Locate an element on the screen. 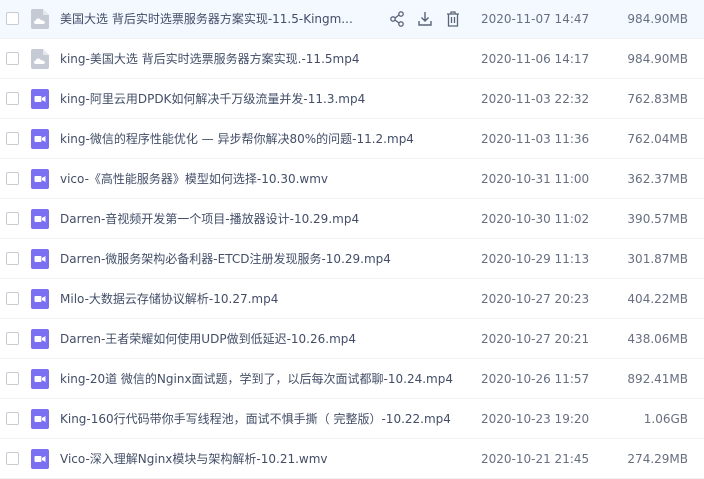 The image size is (704, 479). row-actions is located at coordinates (428, 19).